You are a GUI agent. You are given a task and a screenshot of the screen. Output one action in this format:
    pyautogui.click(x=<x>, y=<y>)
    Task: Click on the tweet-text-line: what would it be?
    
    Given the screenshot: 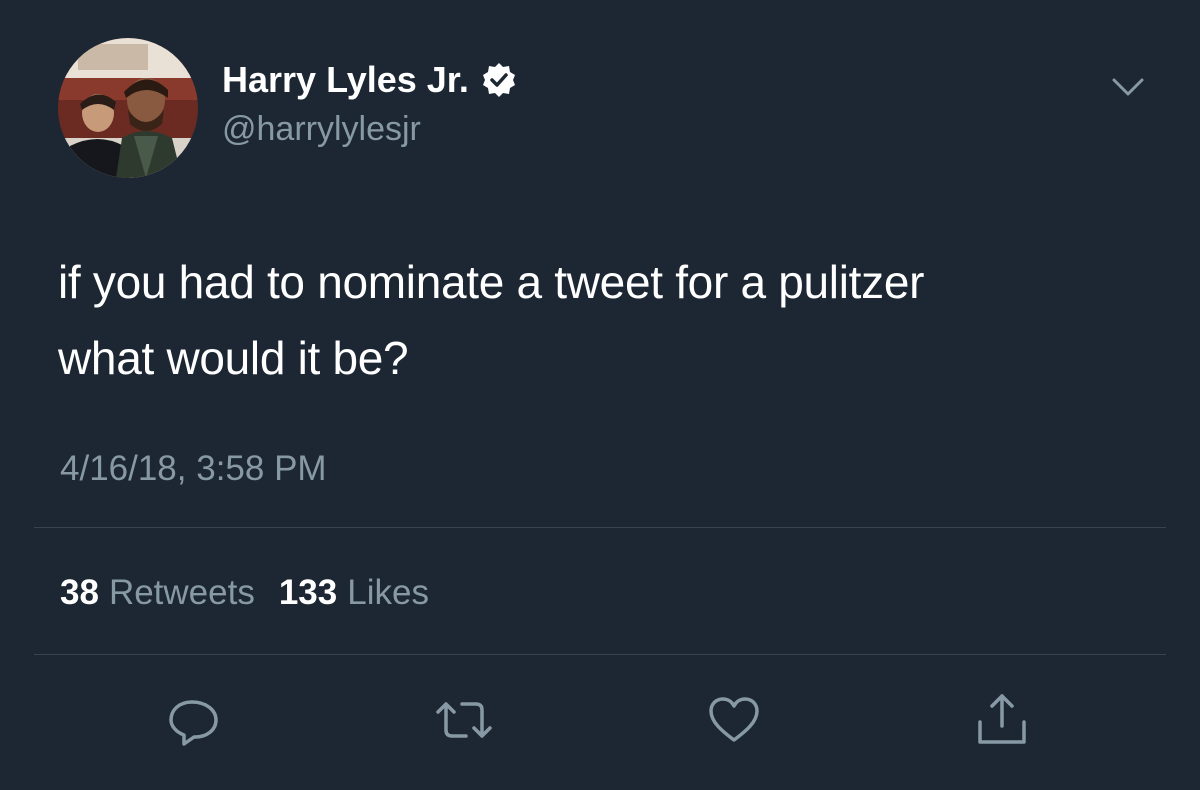 What is the action you would take?
    pyautogui.click(x=233, y=358)
    